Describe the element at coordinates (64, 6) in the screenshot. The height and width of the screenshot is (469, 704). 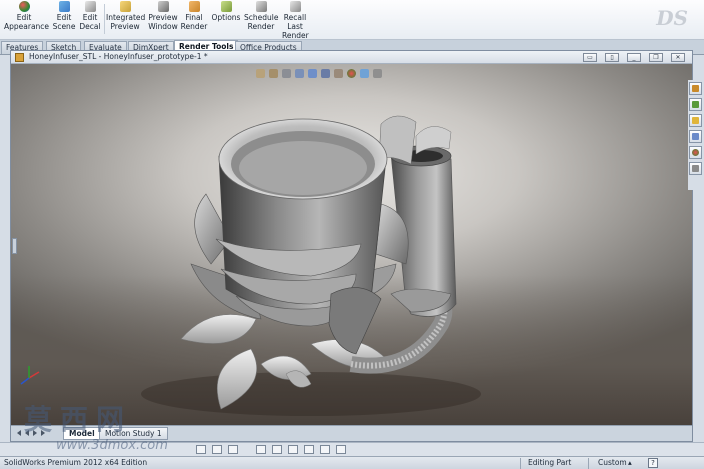
I see `scene-icon` at that location.